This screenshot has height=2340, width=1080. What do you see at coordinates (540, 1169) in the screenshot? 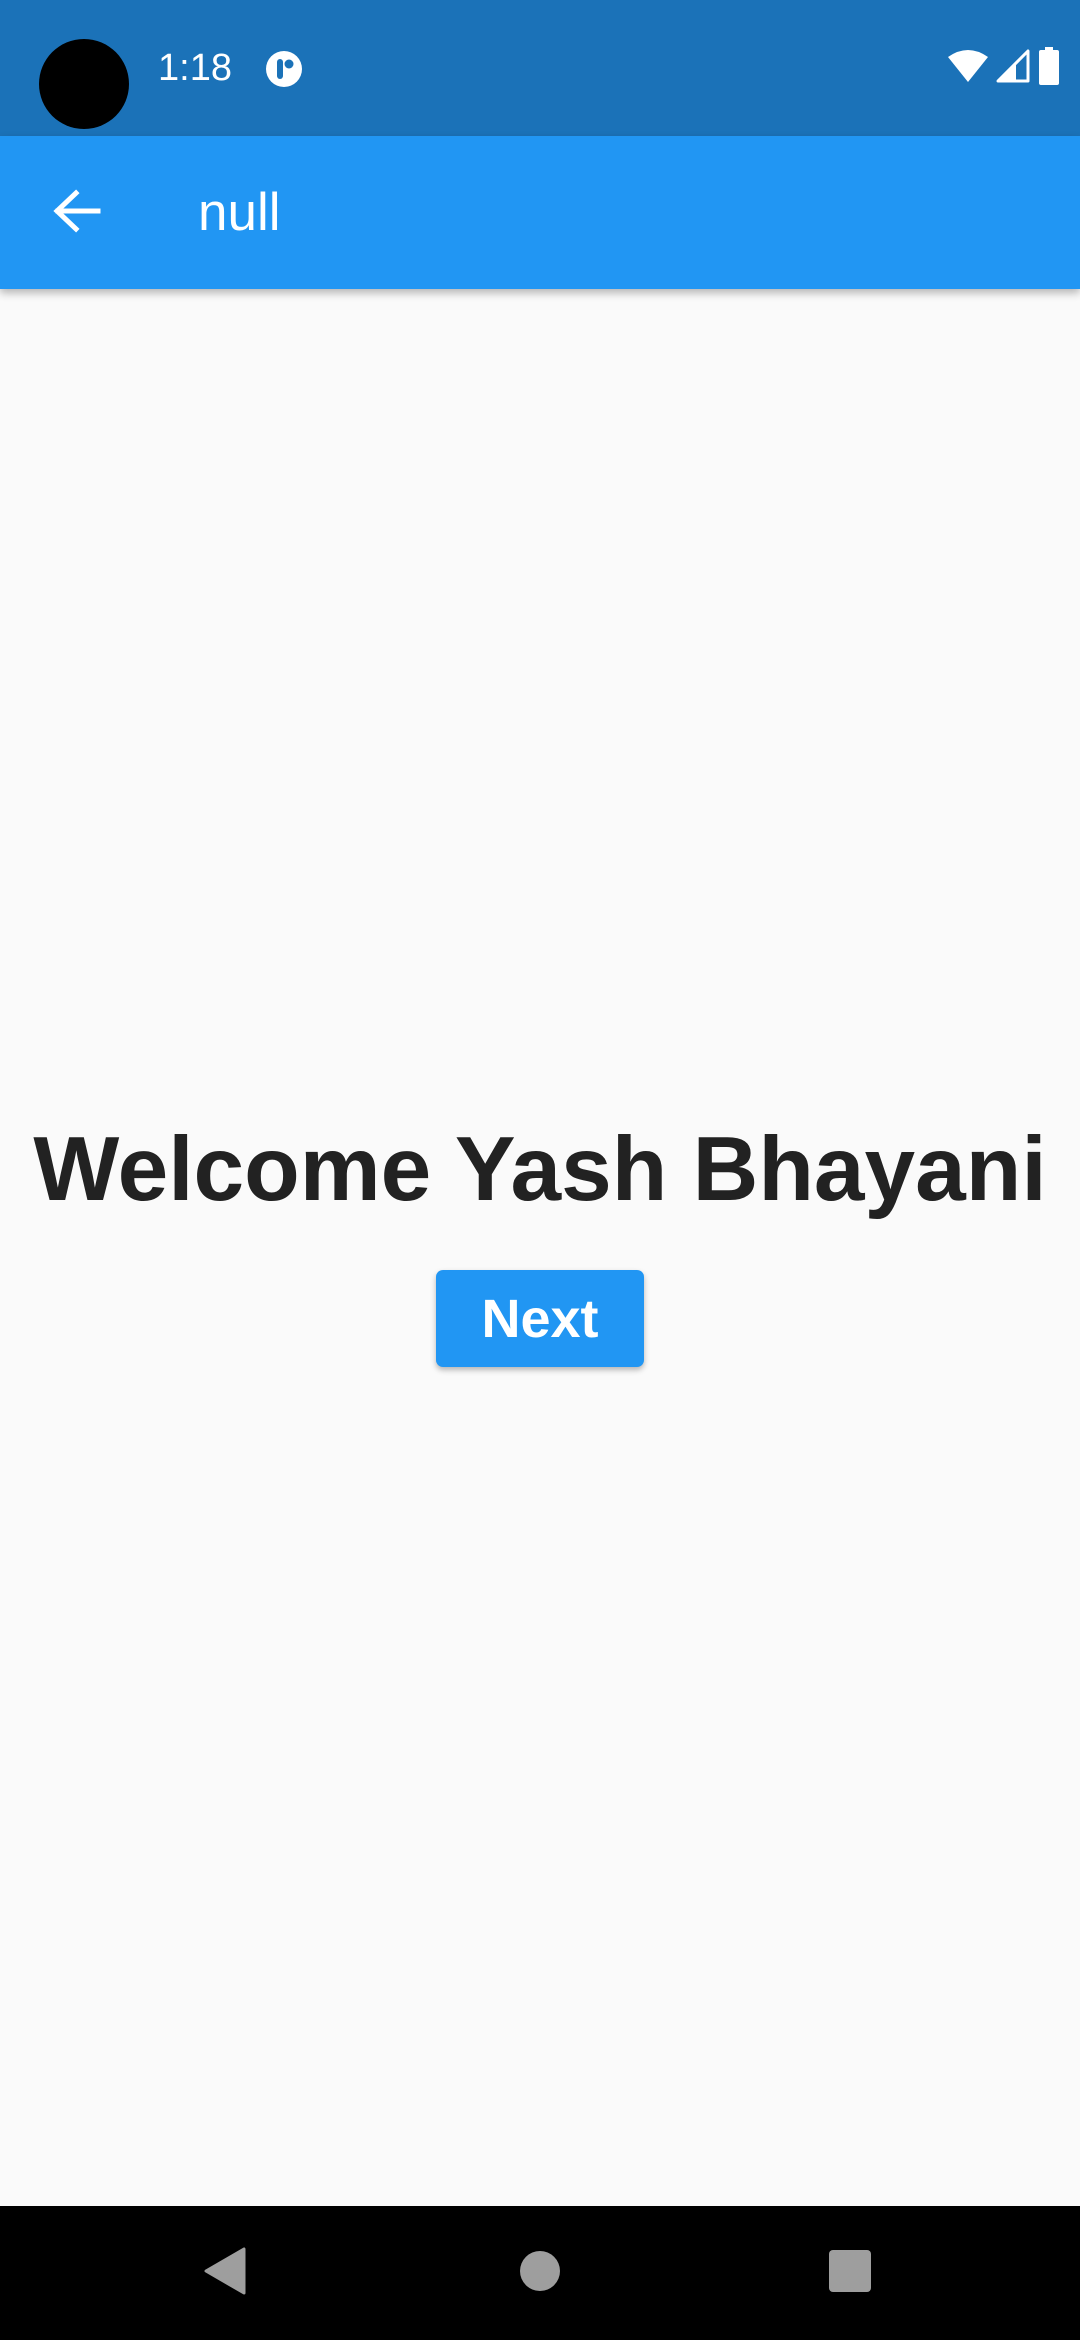
I see `welcome-heading: Welcome Yash Bhayani` at bounding box center [540, 1169].